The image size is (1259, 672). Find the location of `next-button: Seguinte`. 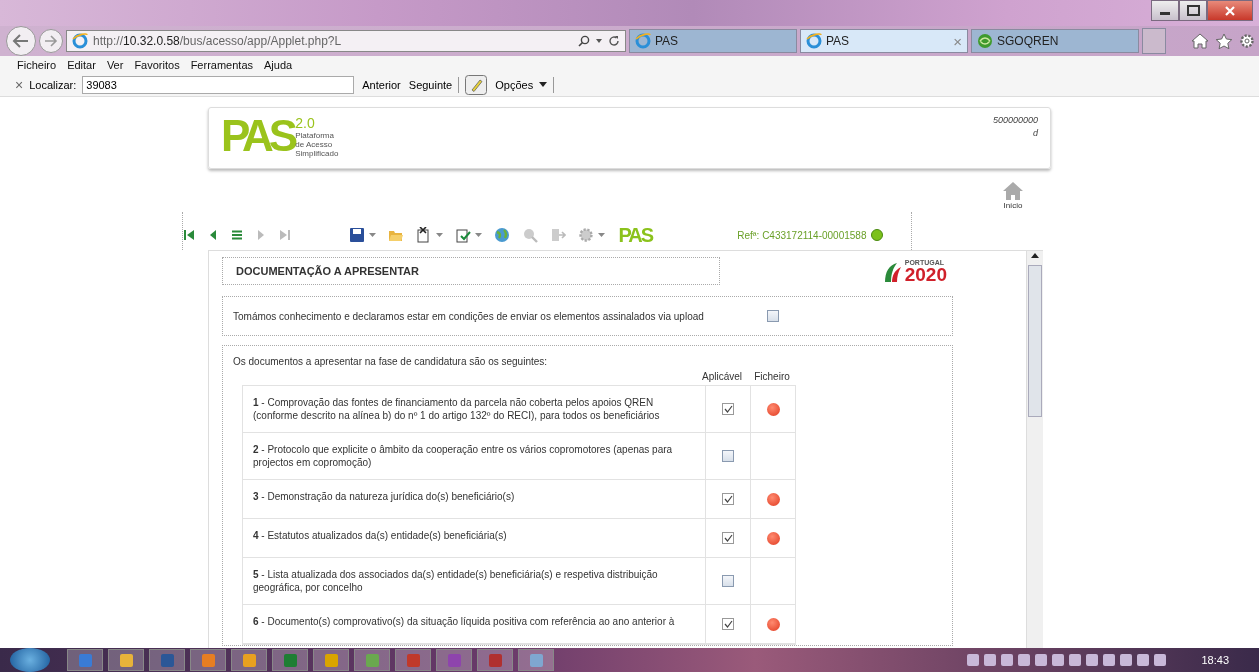

next-button: Seguinte is located at coordinates (430, 84).